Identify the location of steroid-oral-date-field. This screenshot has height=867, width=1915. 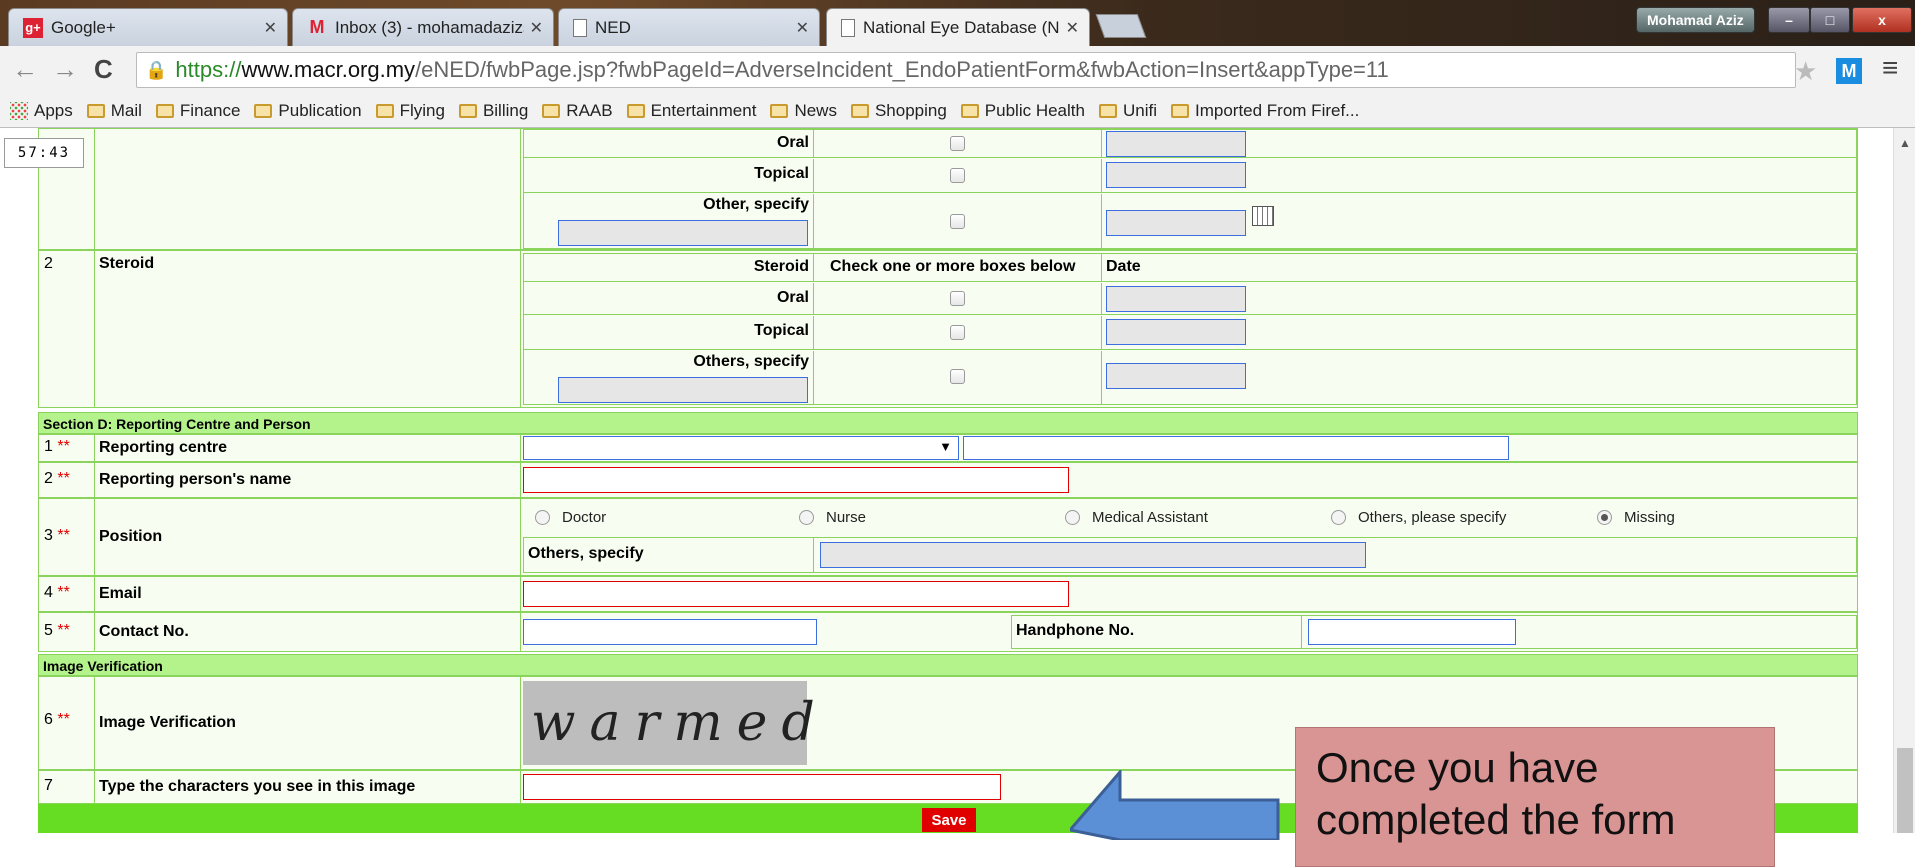
(1176, 299).